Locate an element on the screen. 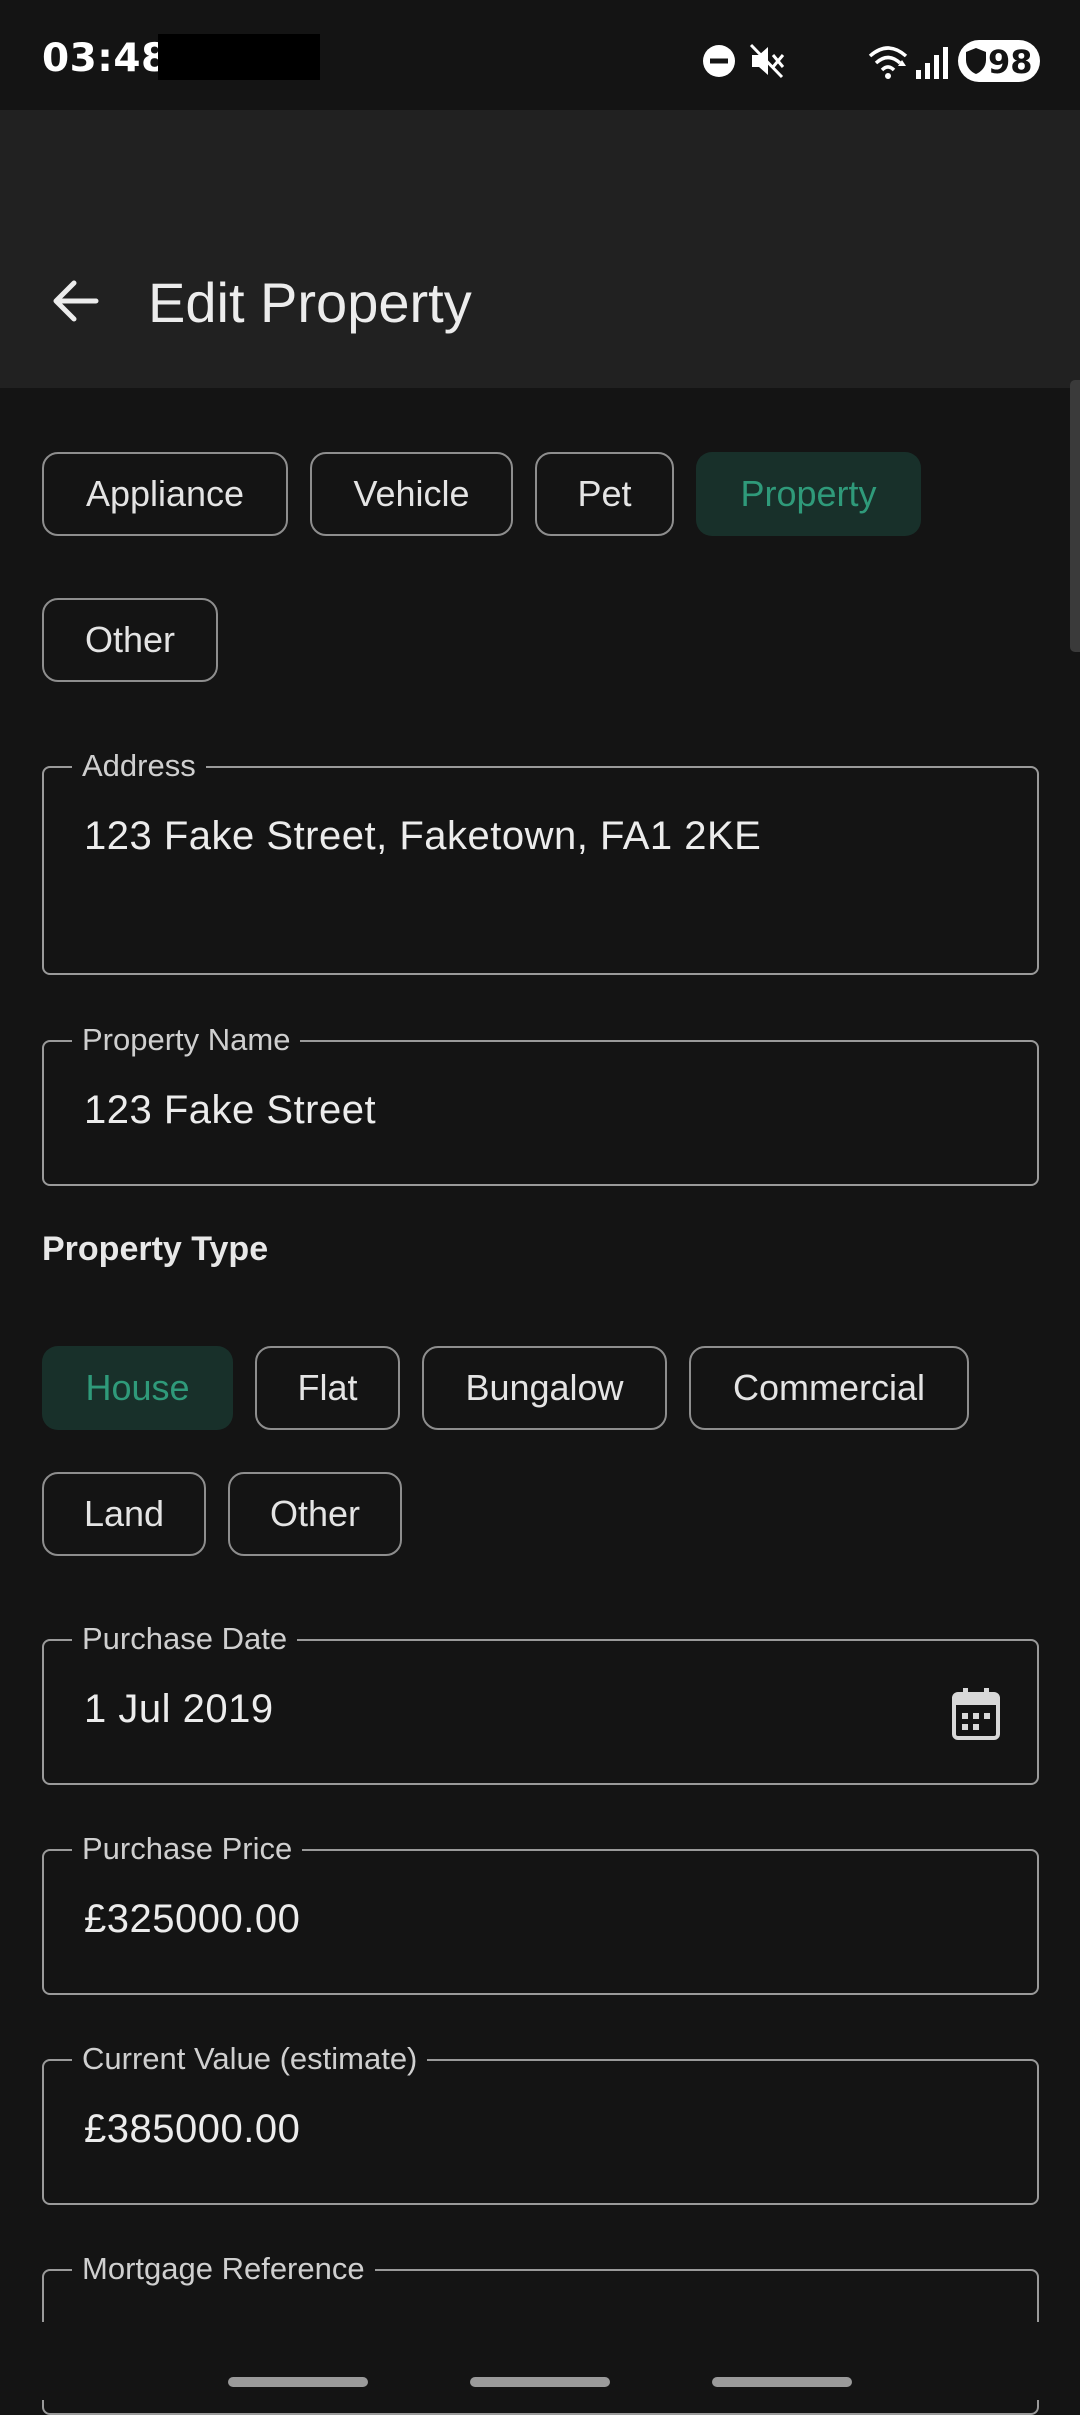 The image size is (1080, 2415). chip-vehicle: Vehicle is located at coordinates (411, 494).